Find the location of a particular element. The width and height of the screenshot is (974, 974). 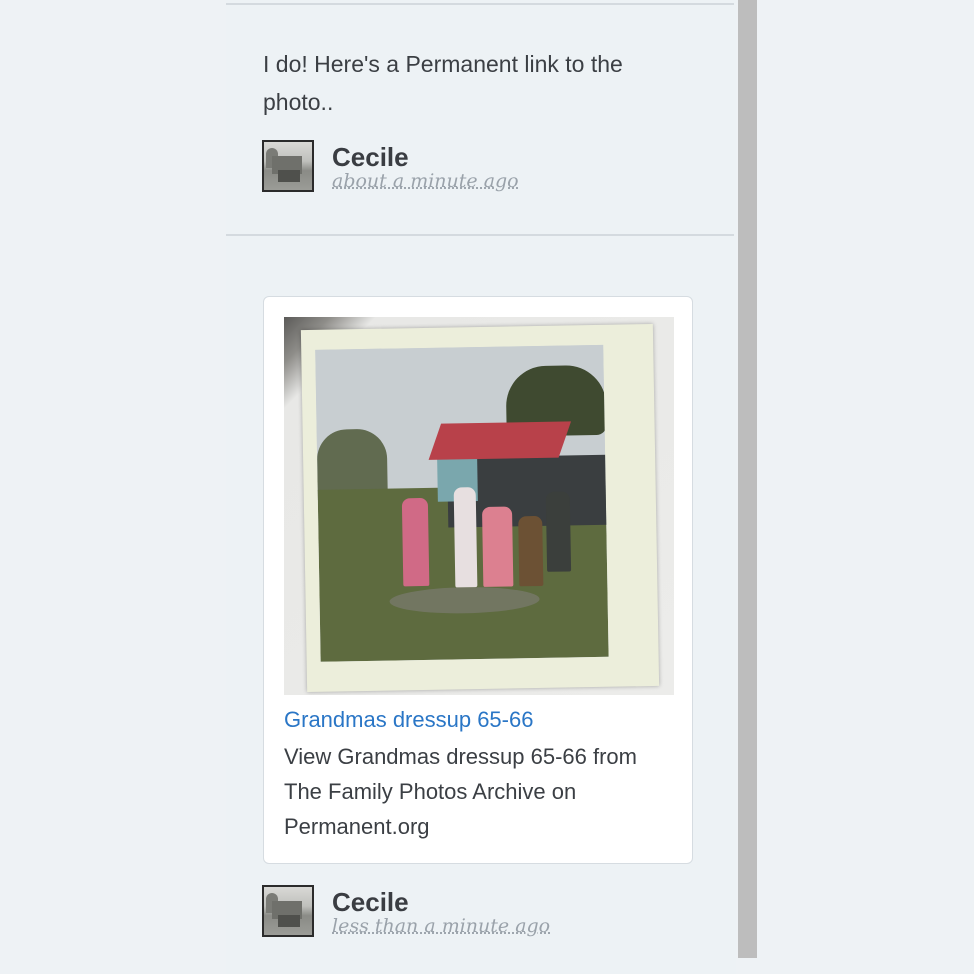

author-row: Cecile less than a minute ago is located at coordinates (462, 914).